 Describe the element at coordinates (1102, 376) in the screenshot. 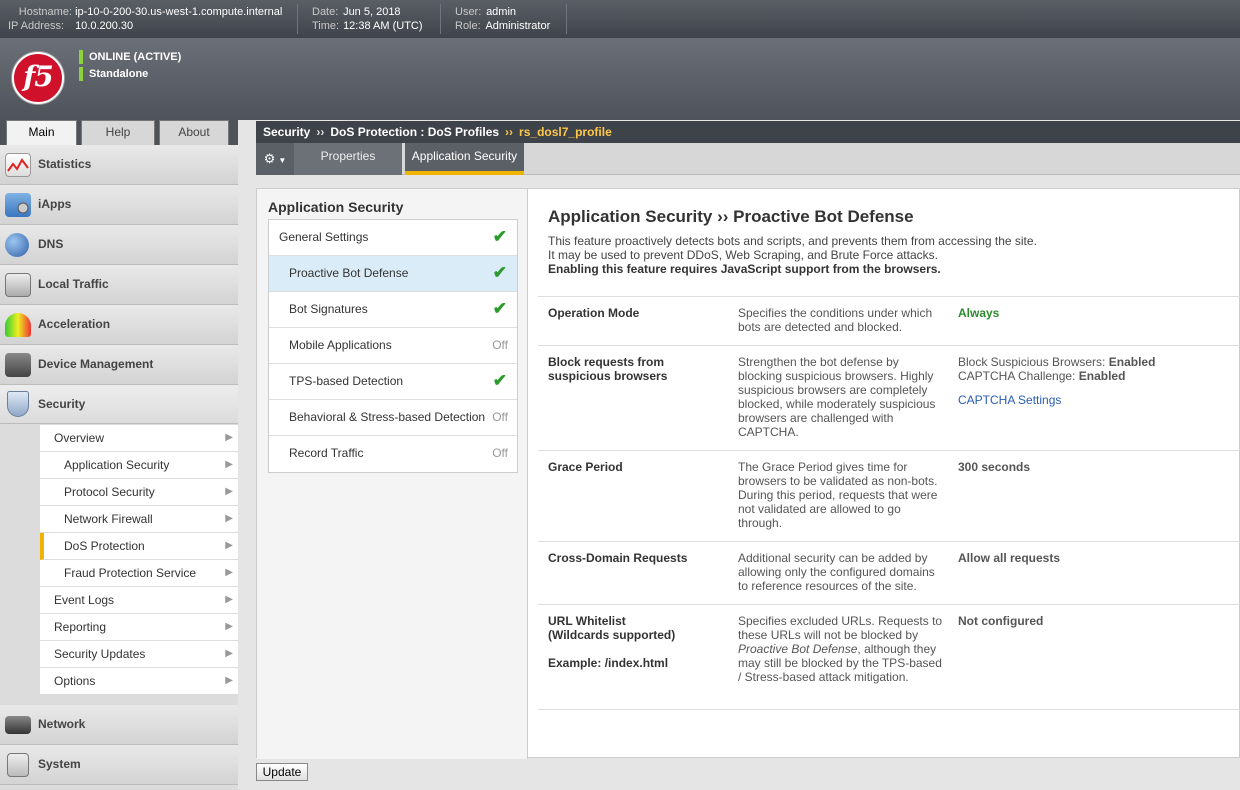

I see `captcha-challenge-value: Enabled` at that location.